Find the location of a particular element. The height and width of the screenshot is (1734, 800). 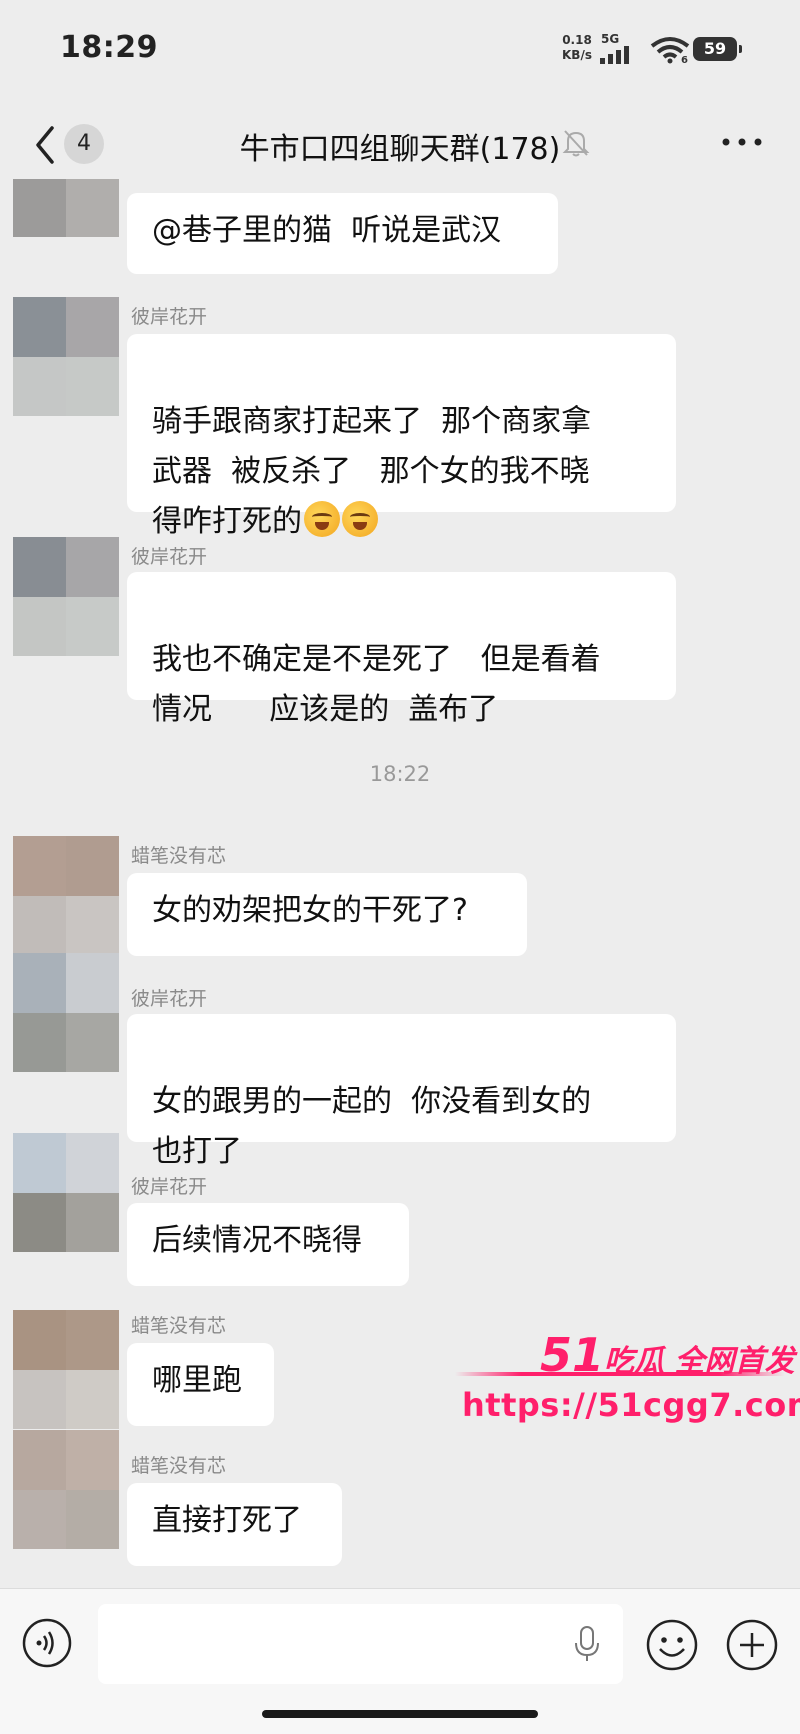

wifi-label: 6 is located at coordinates (684, 59).